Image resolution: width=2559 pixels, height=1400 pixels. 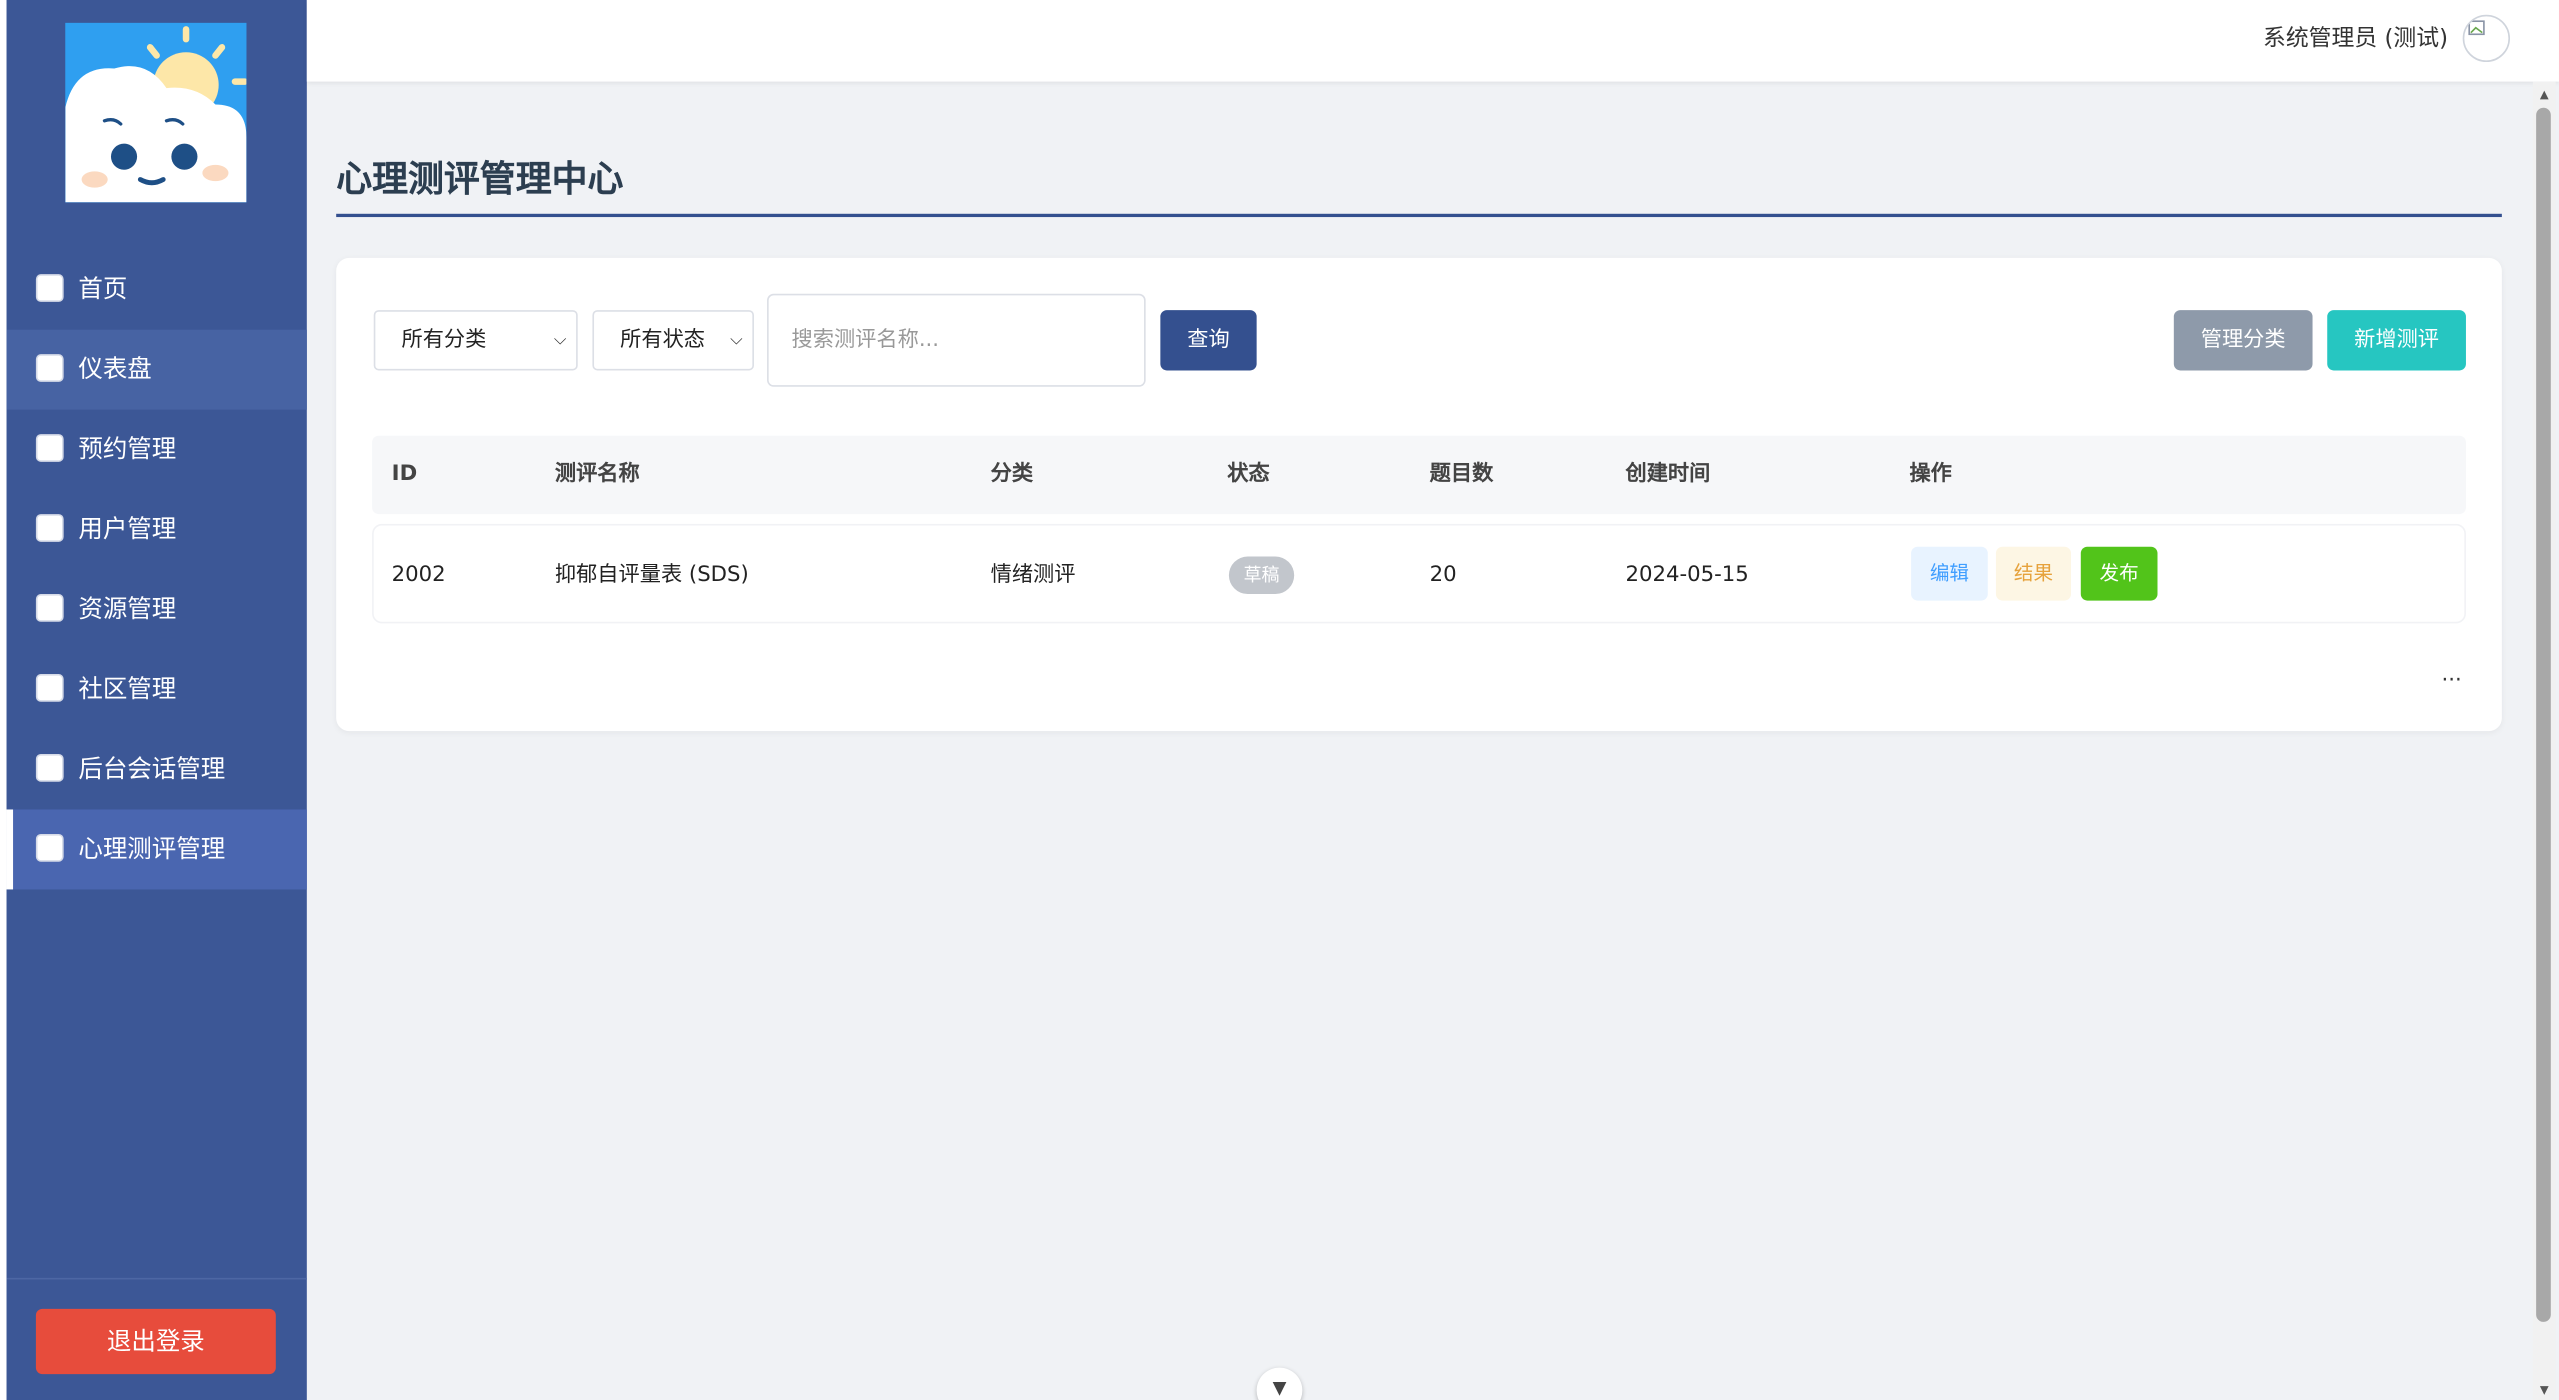 What do you see at coordinates (2119, 573) in the screenshot?
I see `publish-button: 发布` at bounding box center [2119, 573].